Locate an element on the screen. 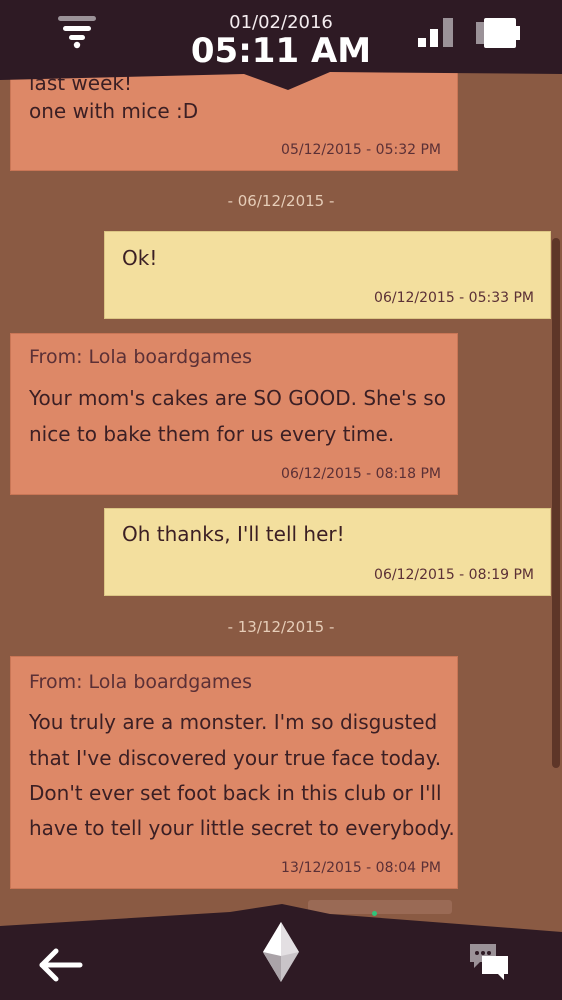 The image size is (562, 1000). message-timestamp: 05/12/2015 - 05:32 PM is located at coordinates (361, 150).